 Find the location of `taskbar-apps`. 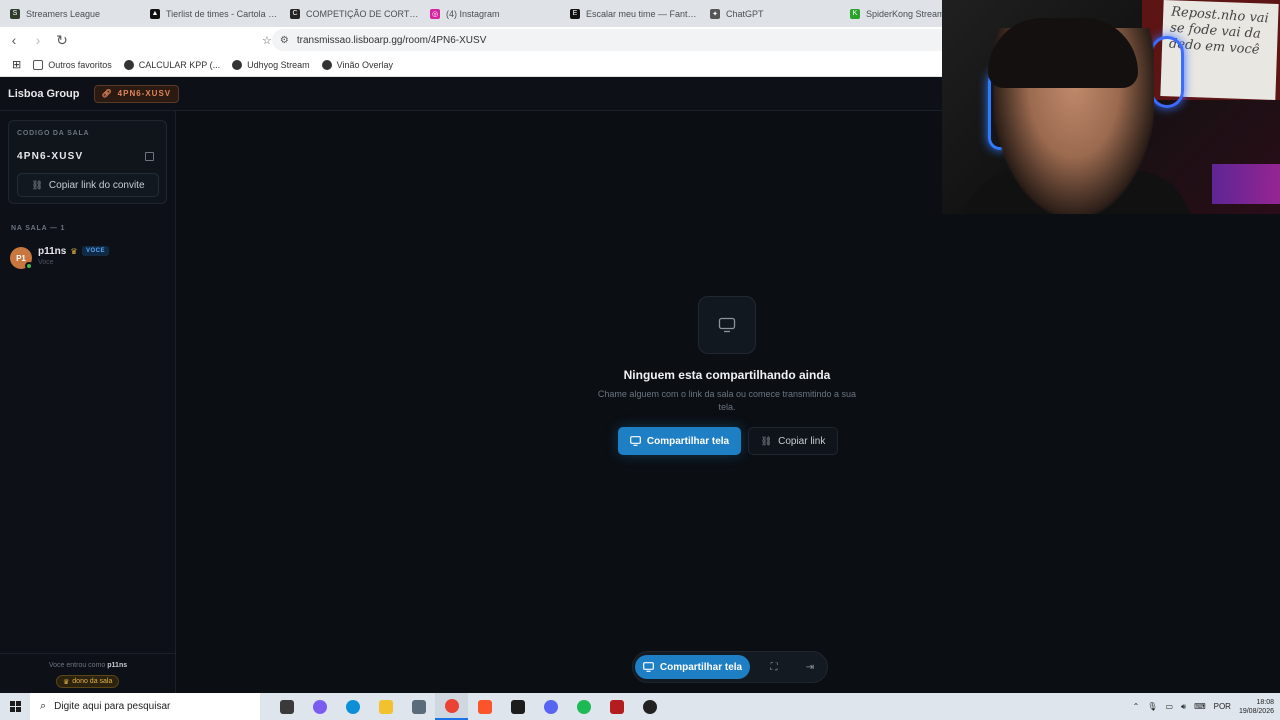

taskbar-apps is located at coordinates (468, 706).